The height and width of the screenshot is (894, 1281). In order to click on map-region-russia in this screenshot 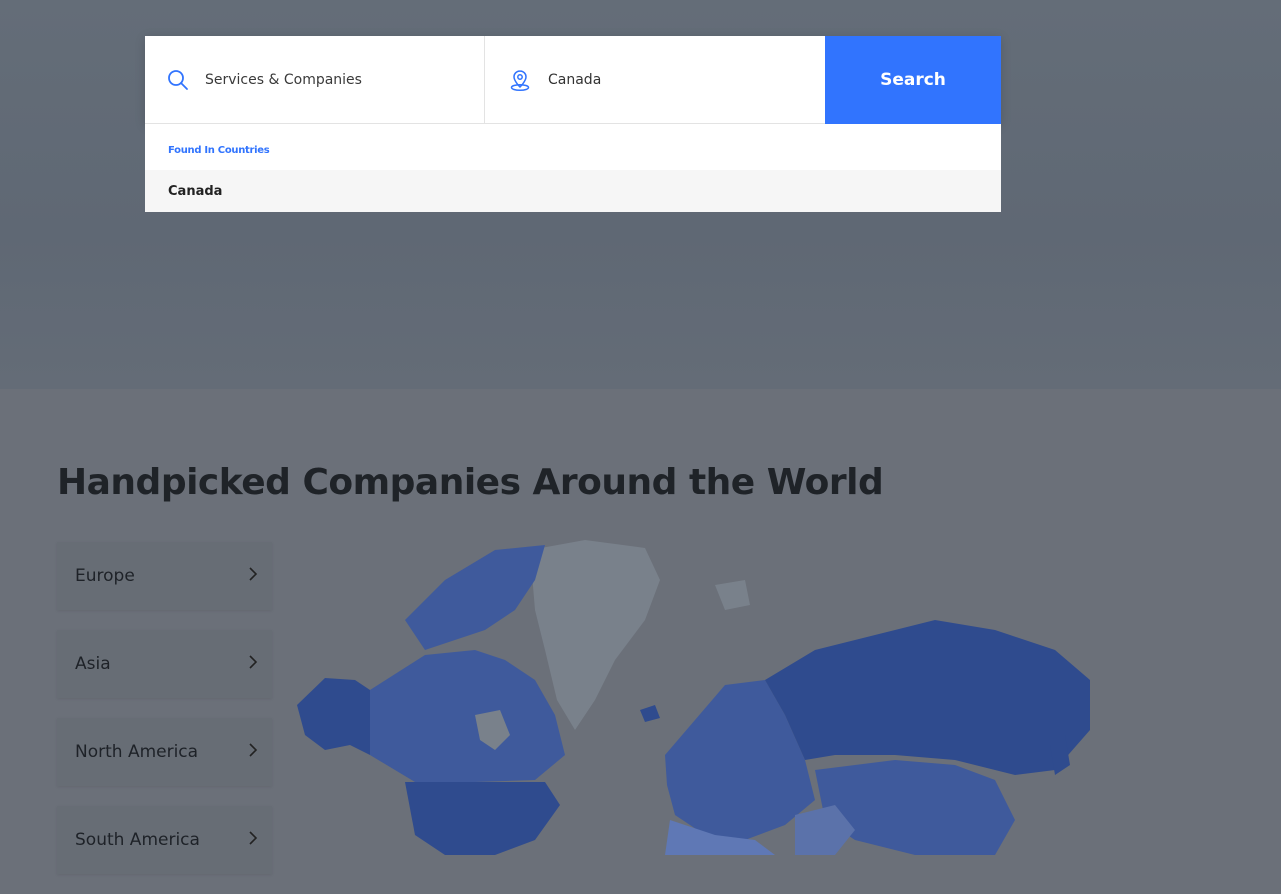, I will do `click(927, 697)`.